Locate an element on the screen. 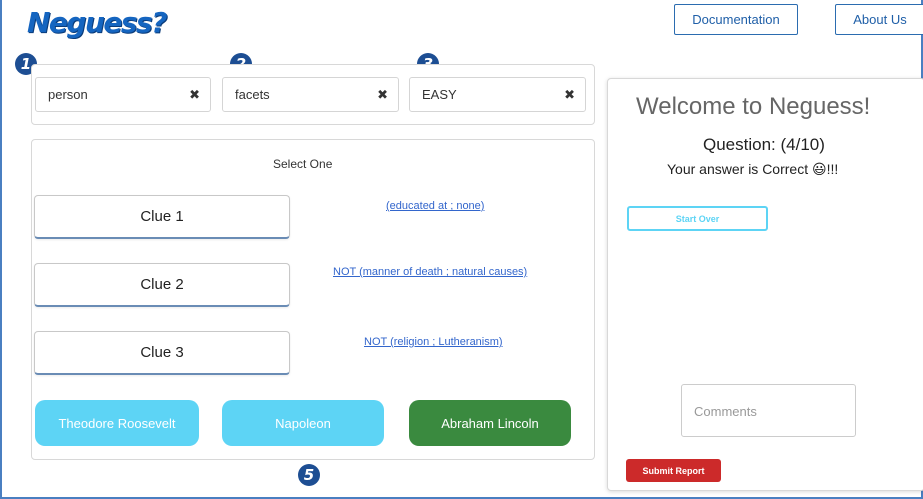  filter-tag-difficulty: EASY ✖ is located at coordinates (497, 94).